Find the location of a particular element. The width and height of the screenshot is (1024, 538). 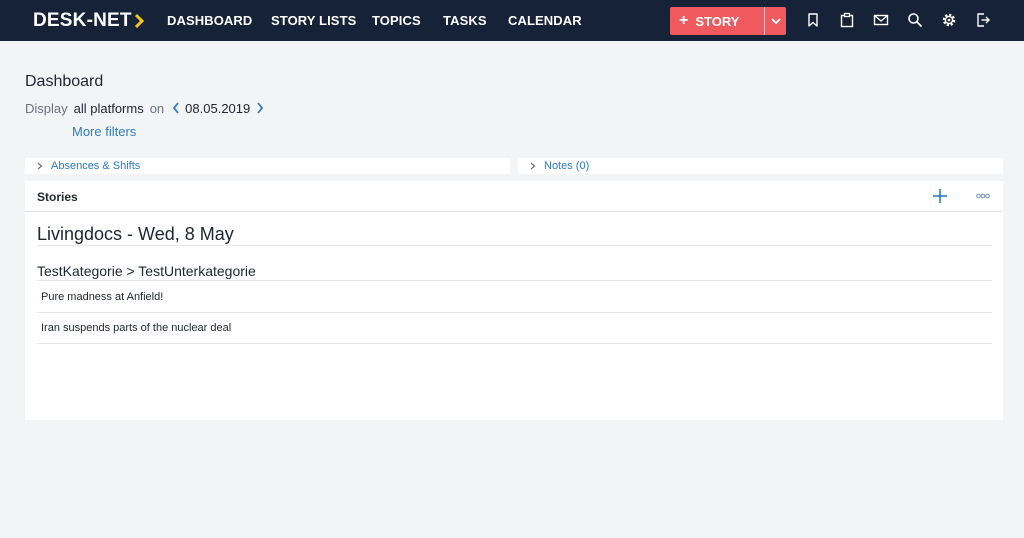

new-story-dropdown-button is located at coordinates (775, 21).